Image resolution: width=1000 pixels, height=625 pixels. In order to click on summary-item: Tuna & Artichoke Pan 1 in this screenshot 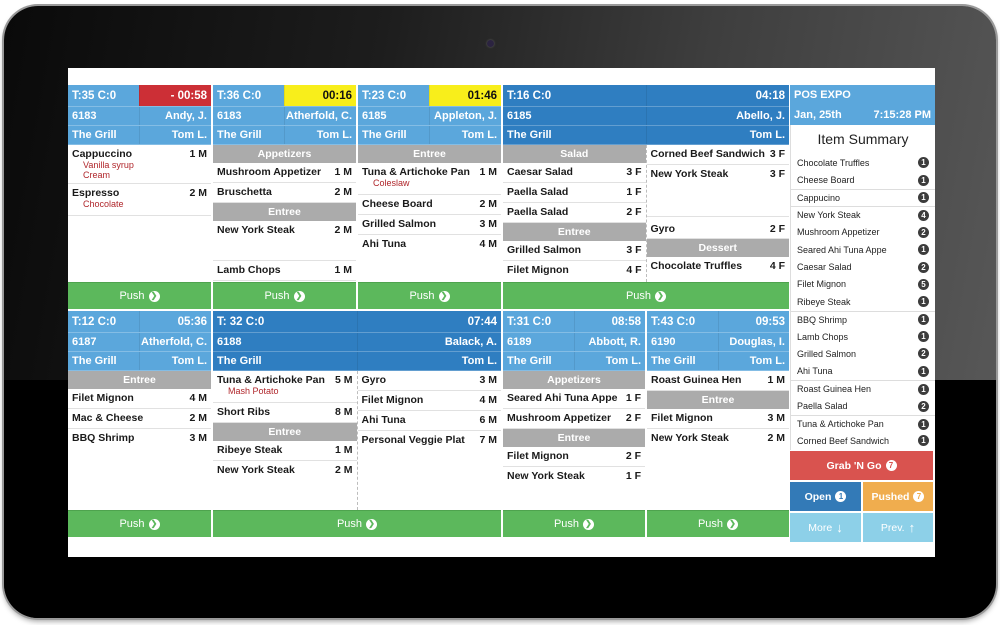, I will do `click(863, 423)`.